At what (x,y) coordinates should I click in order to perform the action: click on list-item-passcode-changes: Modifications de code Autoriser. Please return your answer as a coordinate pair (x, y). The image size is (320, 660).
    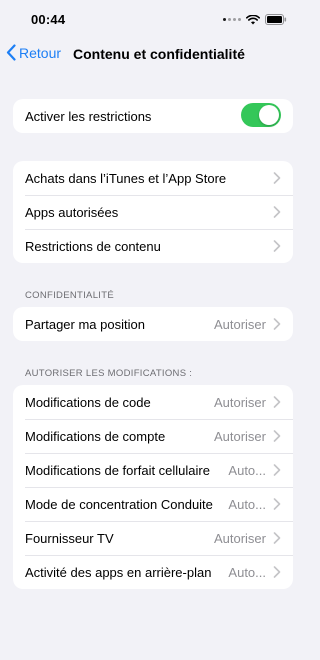
    Looking at the image, I should click on (153, 402).